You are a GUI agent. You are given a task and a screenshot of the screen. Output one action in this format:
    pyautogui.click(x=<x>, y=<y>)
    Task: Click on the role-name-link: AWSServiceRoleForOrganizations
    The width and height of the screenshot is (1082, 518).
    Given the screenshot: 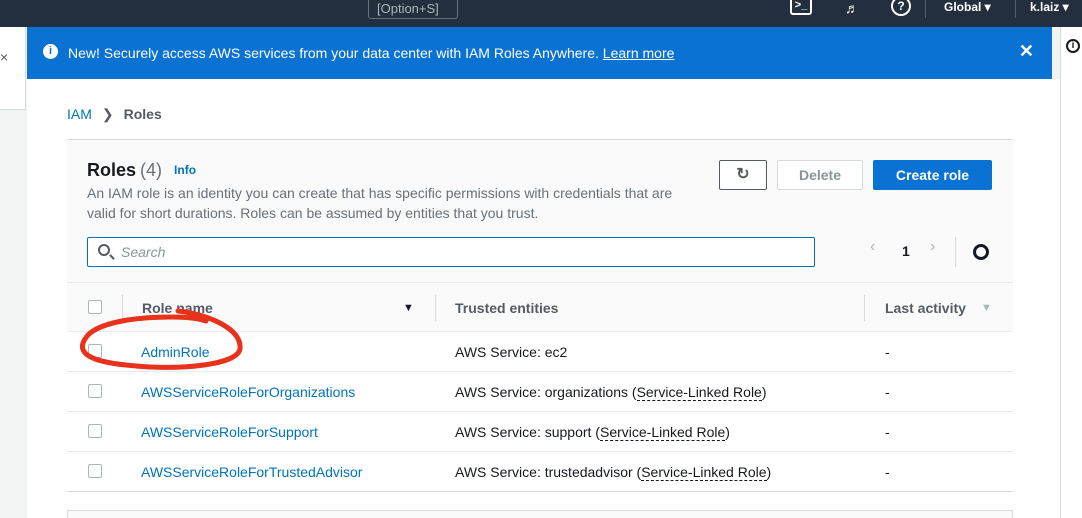 What is the action you would take?
    pyautogui.click(x=248, y=392)
    